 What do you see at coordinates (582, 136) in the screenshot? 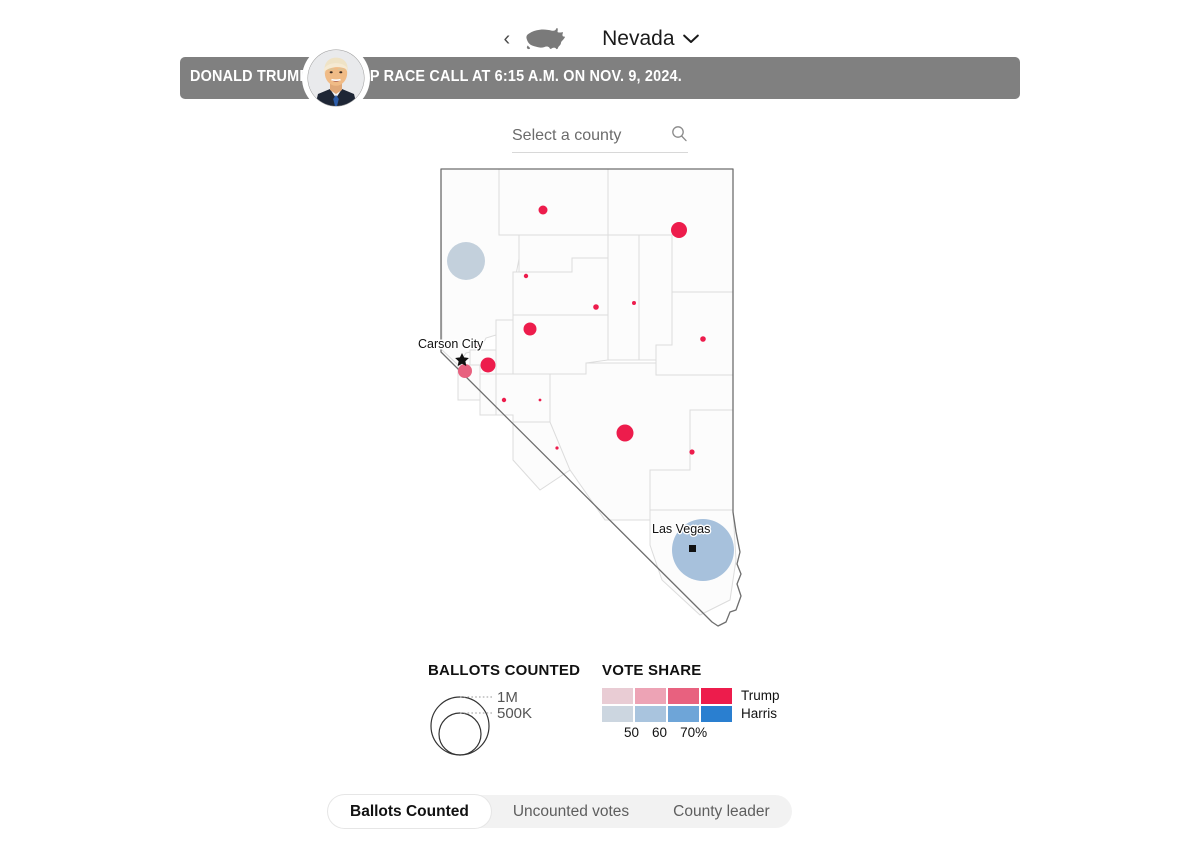
I see `search-input` at bounding box center [582, 136].